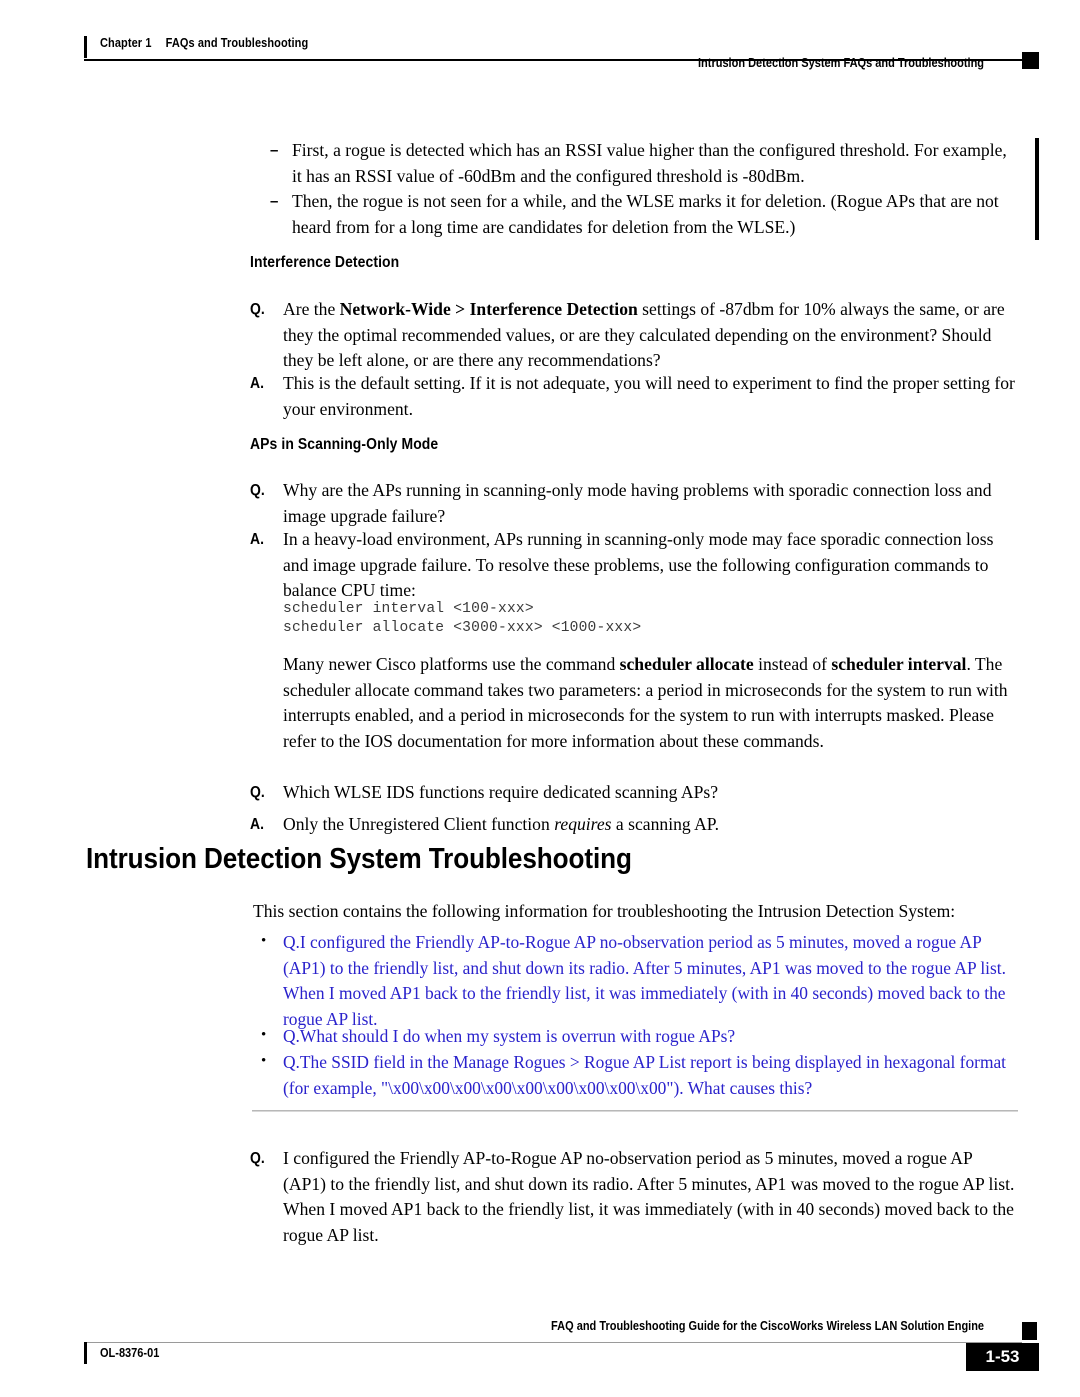 The width and height of the screenshot is (1080, 1397). Describe the element at coordinates (686, 664) in the screenshot. I see `para-bold-scheduler-allocate: scheduler allocate` at that location.